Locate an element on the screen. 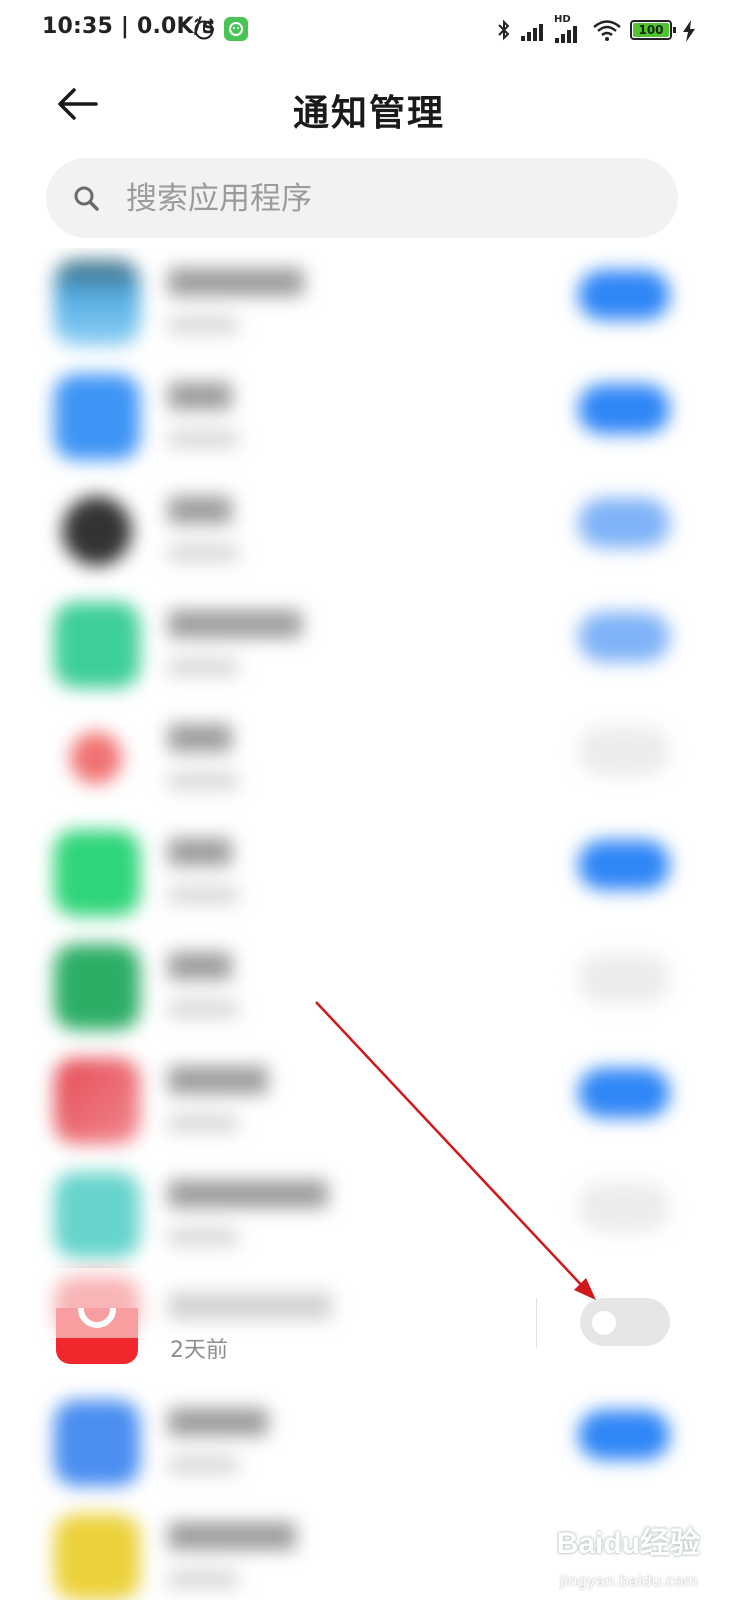 The width and height of the screenshot is (738, 1600). bluetooth-icon is located at coordinates (504, 30).